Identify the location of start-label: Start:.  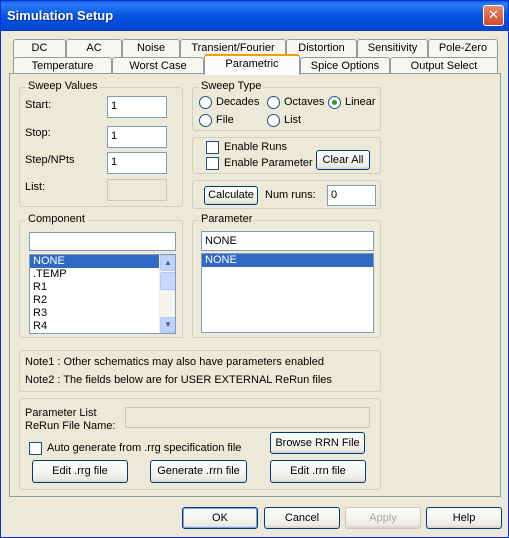
(38, 105).